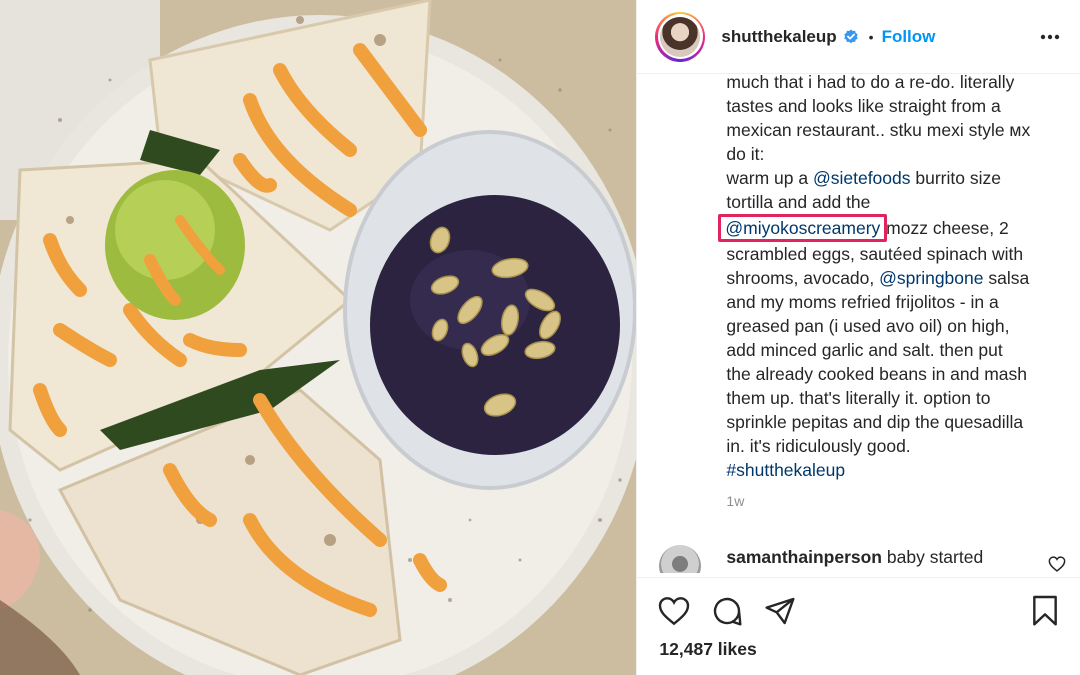 This screenshot has width=1080, height=675. I want to click on story-ring, so click(680, 36).